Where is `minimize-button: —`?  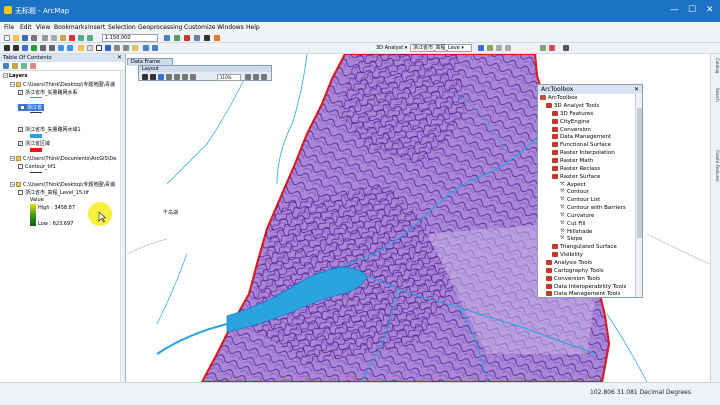 minimize-button: — is located at coordinates (674, 10).